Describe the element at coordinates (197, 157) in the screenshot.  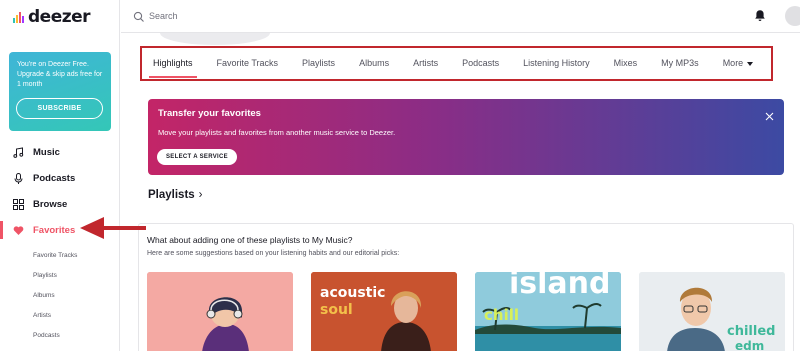
I see `select-service-button: SELECT A SERVICE` at that location.